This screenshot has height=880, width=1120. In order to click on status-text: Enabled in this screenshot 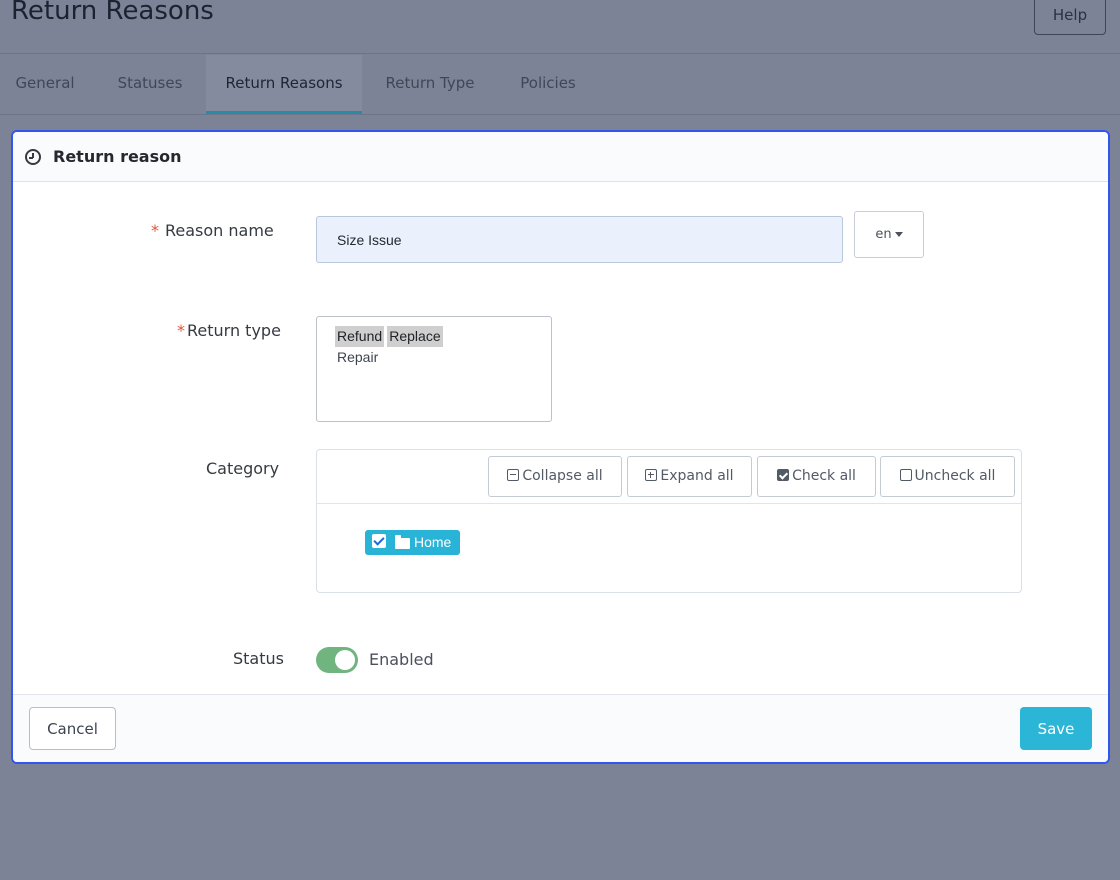, I will do `click(401, 659)`.